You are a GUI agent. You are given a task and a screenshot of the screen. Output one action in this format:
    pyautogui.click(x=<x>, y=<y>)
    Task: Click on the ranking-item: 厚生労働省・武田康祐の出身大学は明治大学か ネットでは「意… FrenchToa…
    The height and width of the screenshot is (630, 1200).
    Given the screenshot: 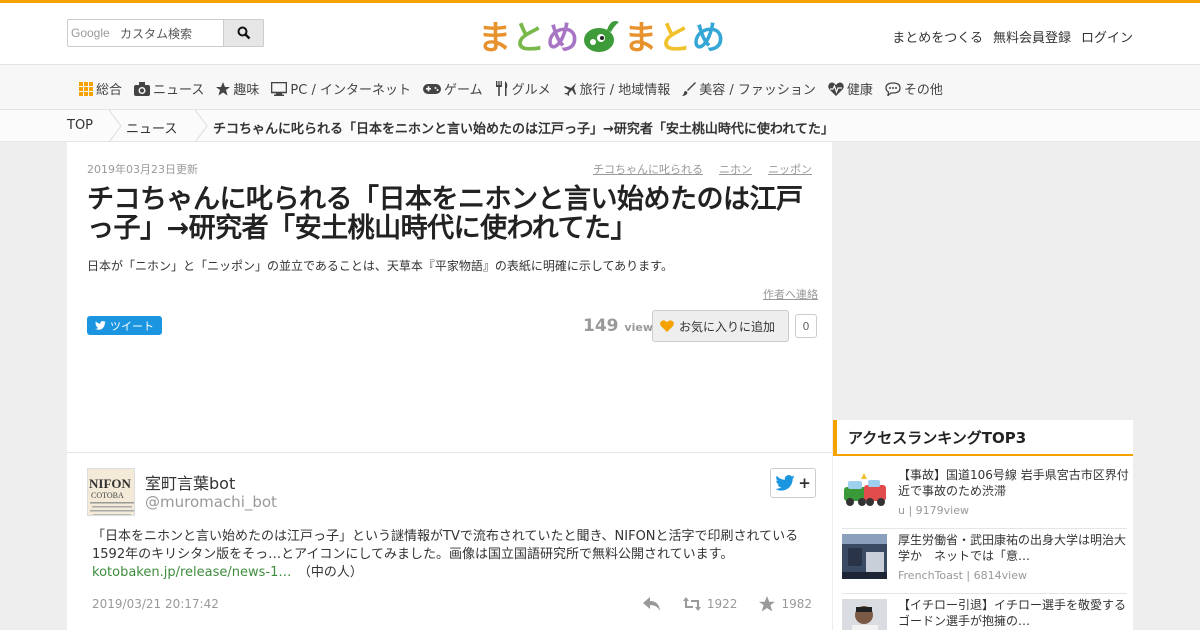 What is the action you would take?
    pyautogui.click(x=984, y=561)
    